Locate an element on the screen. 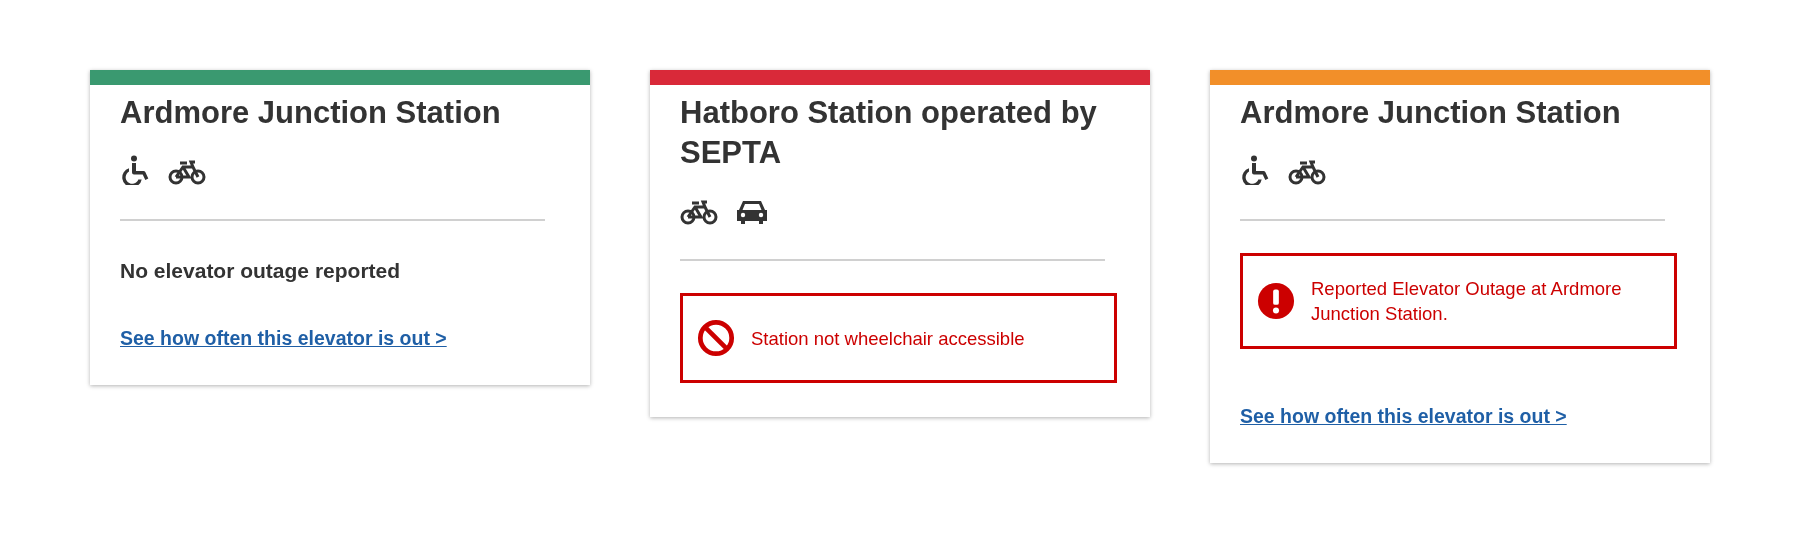 This screenshot has width=1800, height=536. station-title: Hatboro Station operated by SEPTA is located at coordinates (889, 133).